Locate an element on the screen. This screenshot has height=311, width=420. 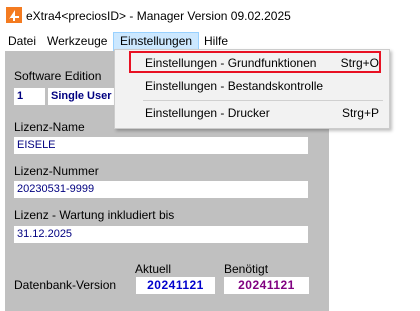
lizenz-name-field: EISELE is located at coordinates (161, 145).